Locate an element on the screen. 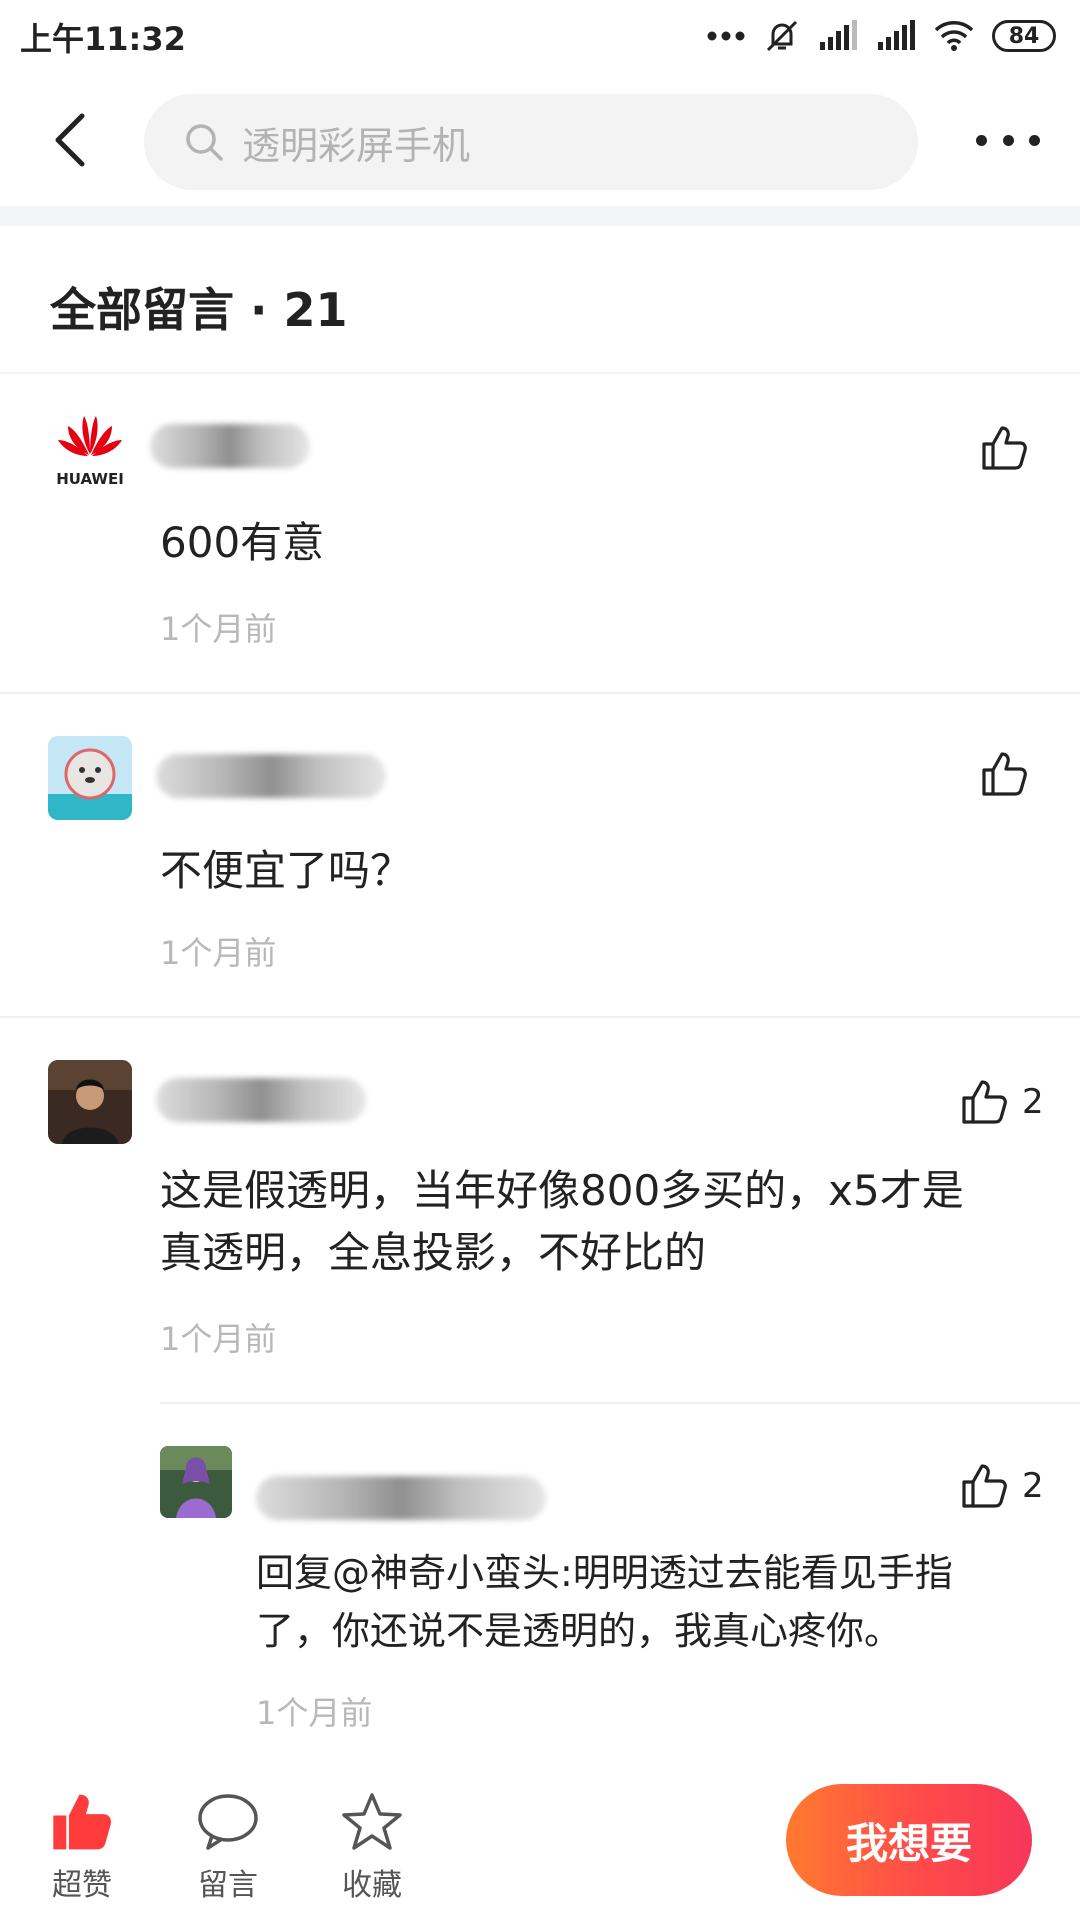 This screenshot has height=1920, width=1080. tab-super-like: 超赞 is located at coordinates (82, 1848).